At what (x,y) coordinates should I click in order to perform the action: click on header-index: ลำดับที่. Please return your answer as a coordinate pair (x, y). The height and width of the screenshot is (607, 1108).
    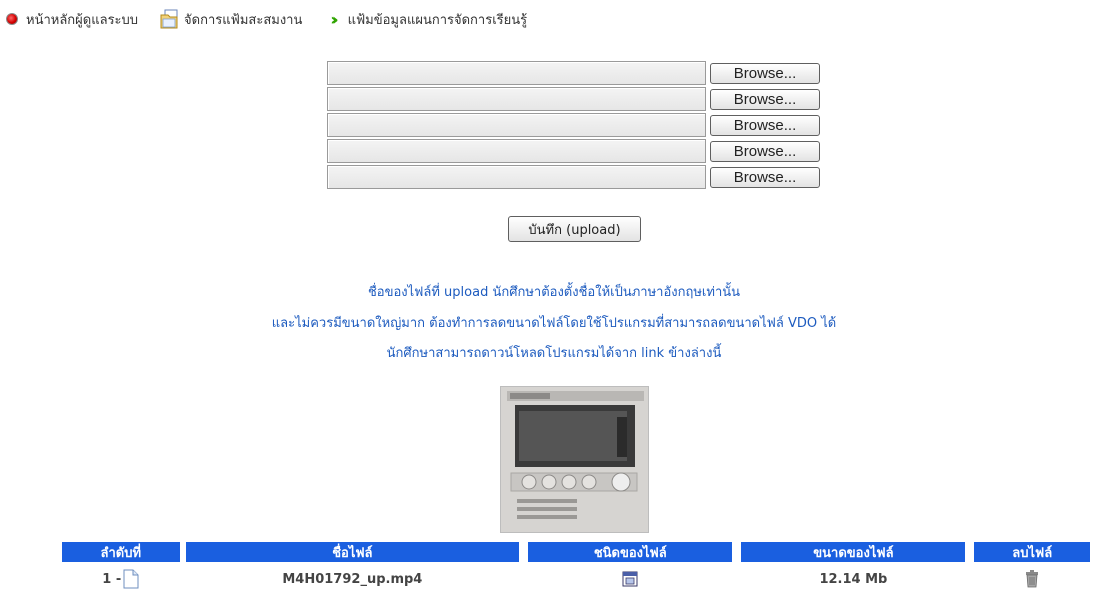
    Looking at the image, I should click on (121, 552).